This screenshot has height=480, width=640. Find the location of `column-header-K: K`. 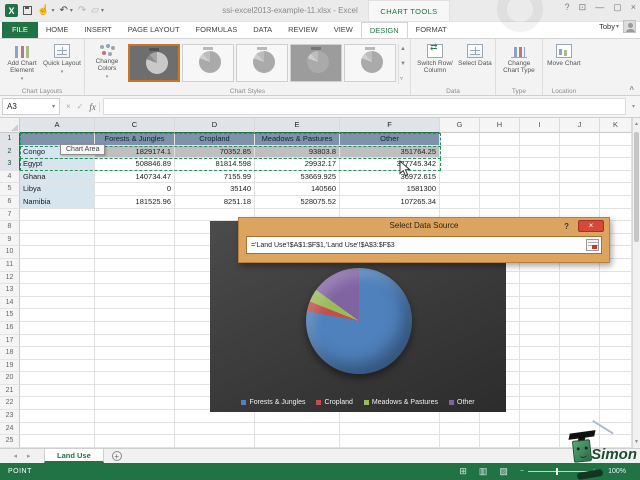

column-header-K: K is located at coordinates (616, 125).